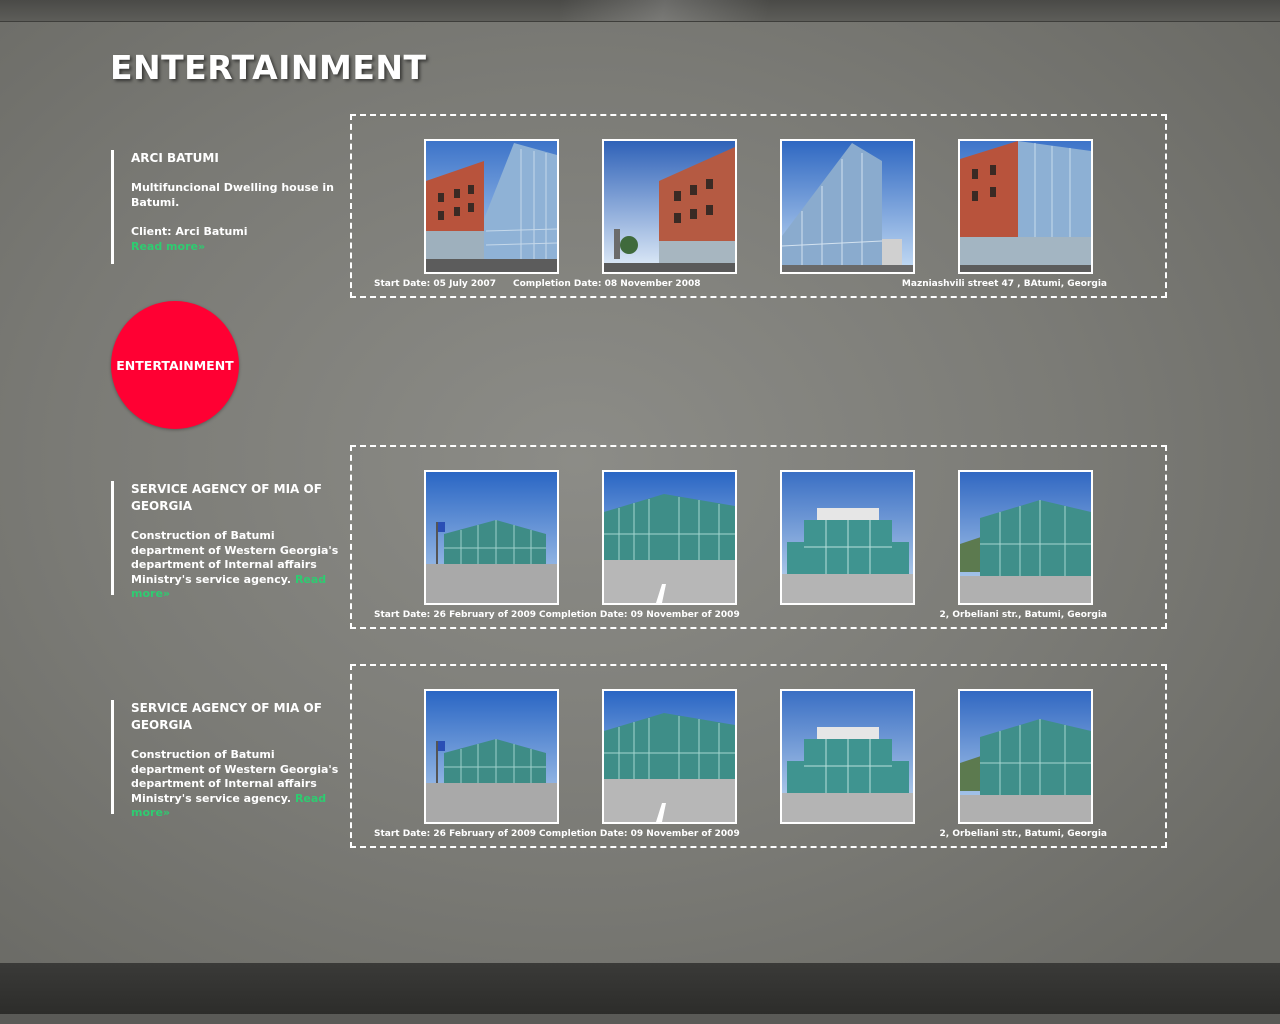  Describe the element at coordinates (268, 67) in the screenshot. I see `page-title: ENTERTAINMENT` at that location.